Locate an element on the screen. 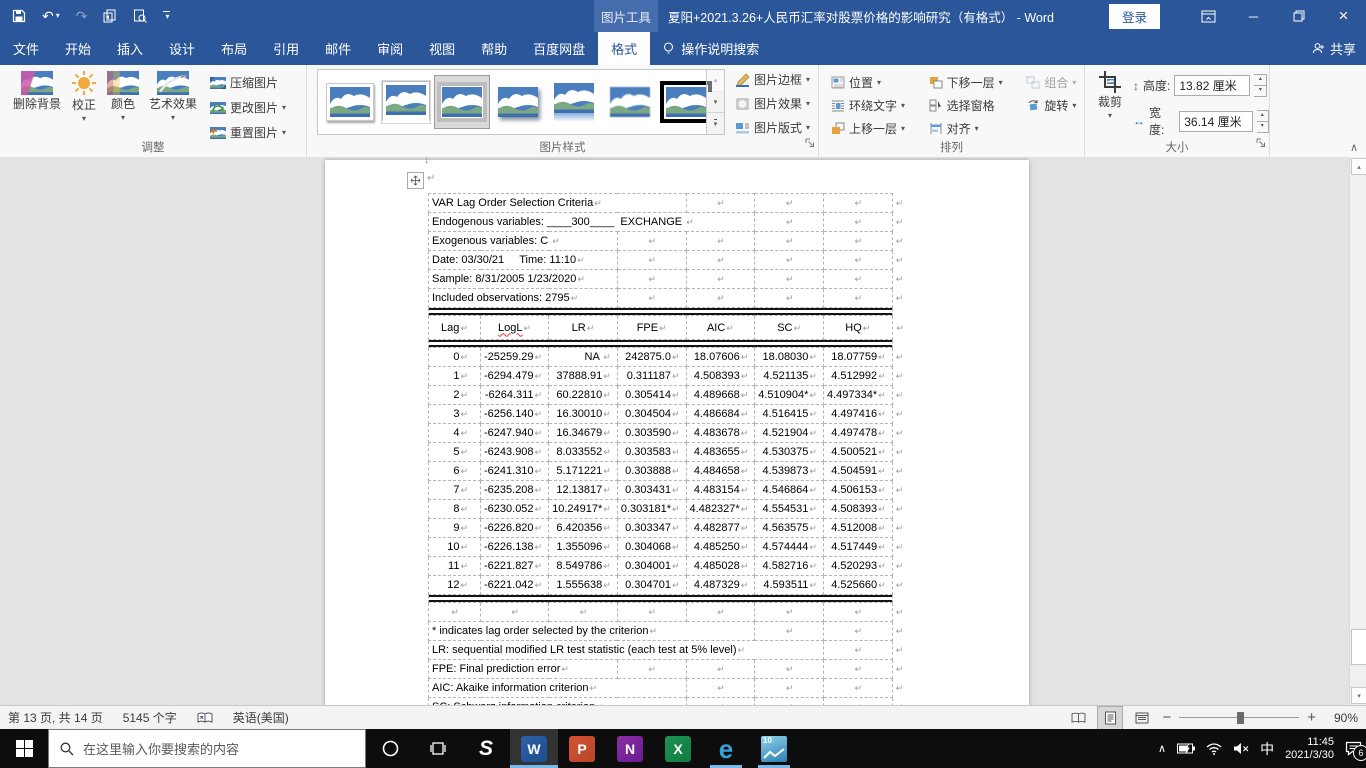 The height and width of the screenshot is (768, 1366). battery-icon is located at coordinates (1186, 748).